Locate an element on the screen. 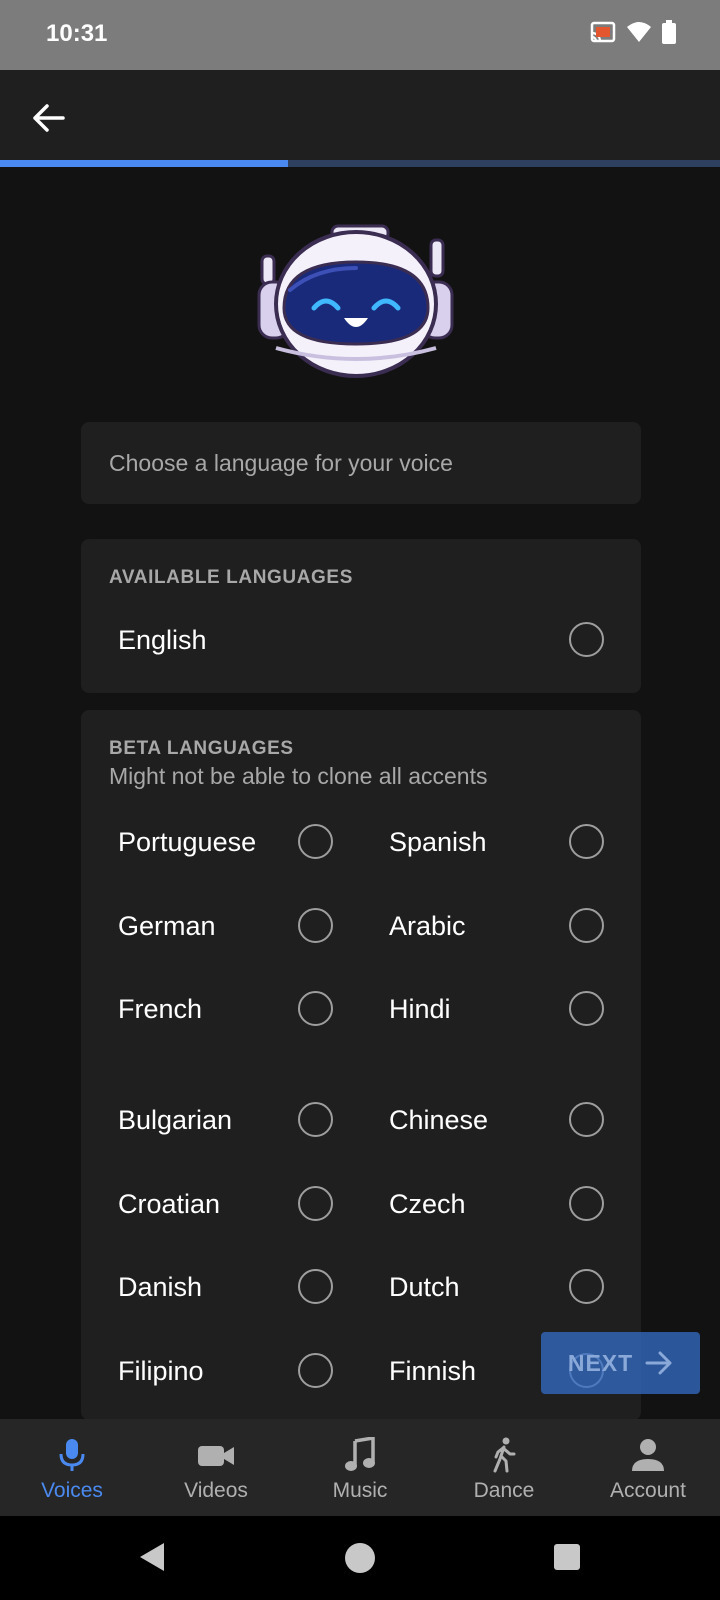 This screenshot has height=1600, width=720. nav-item-dance: Dance is located at coordinates (504, 1467).